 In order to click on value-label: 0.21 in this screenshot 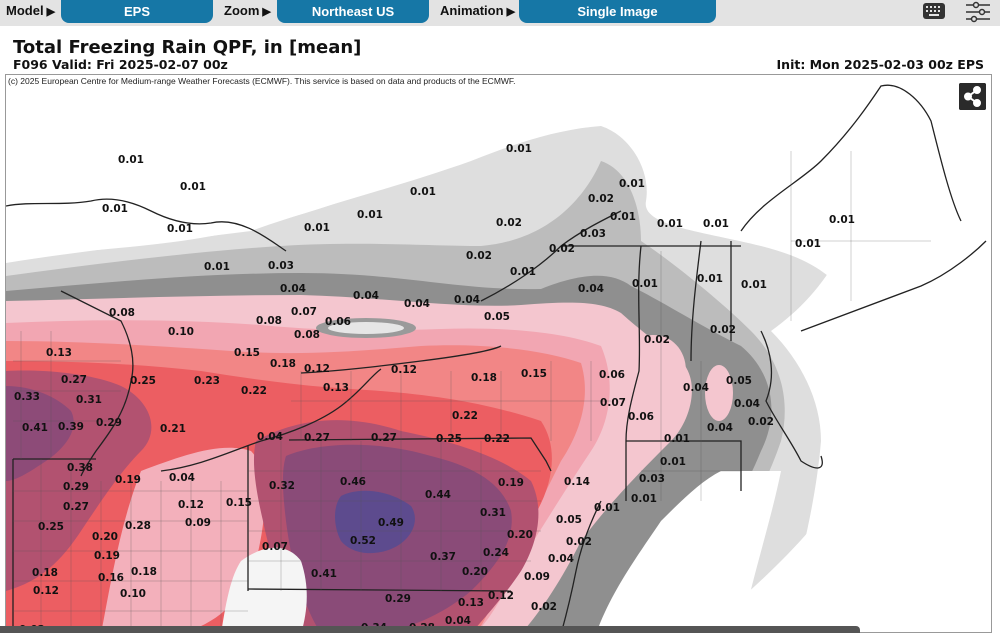, I will do `click(173, 429)`.